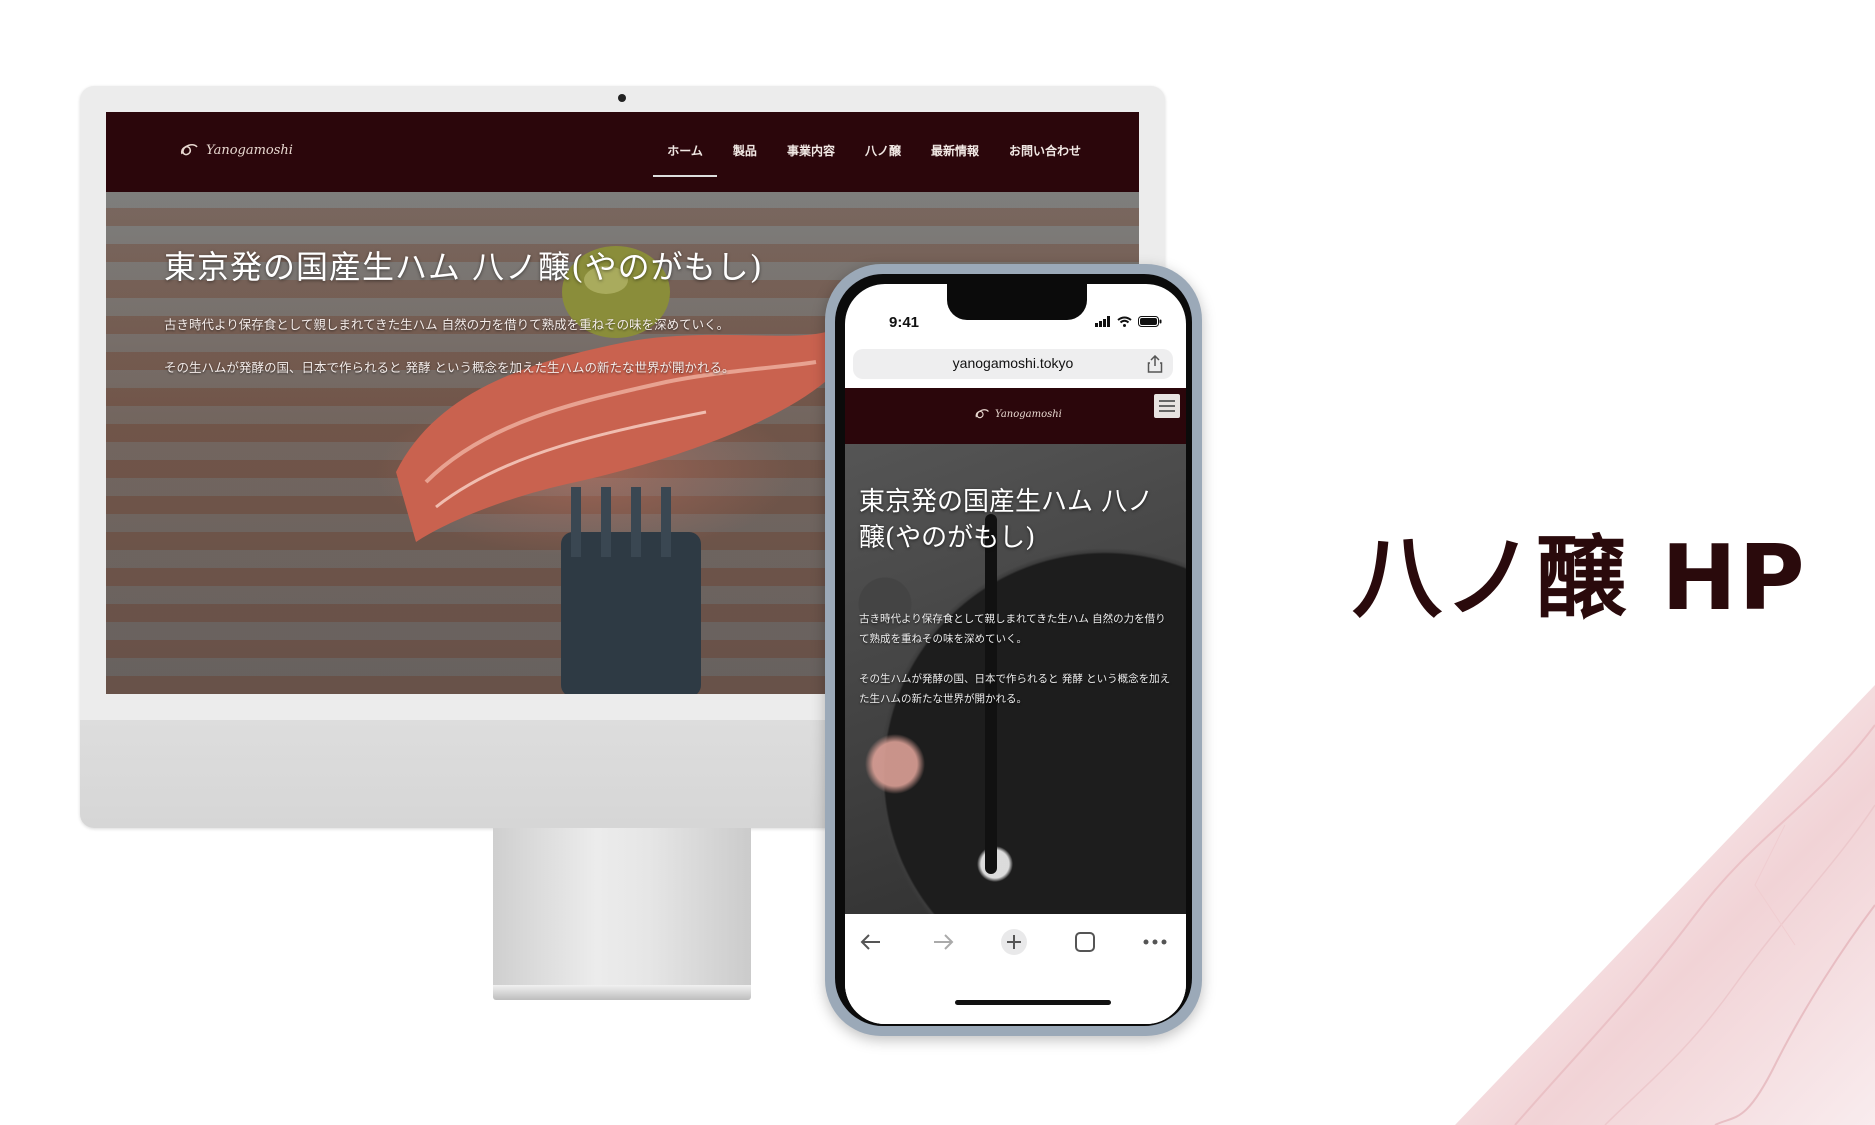  I want to click on nav-business: 事業内容, so click(811, 159).